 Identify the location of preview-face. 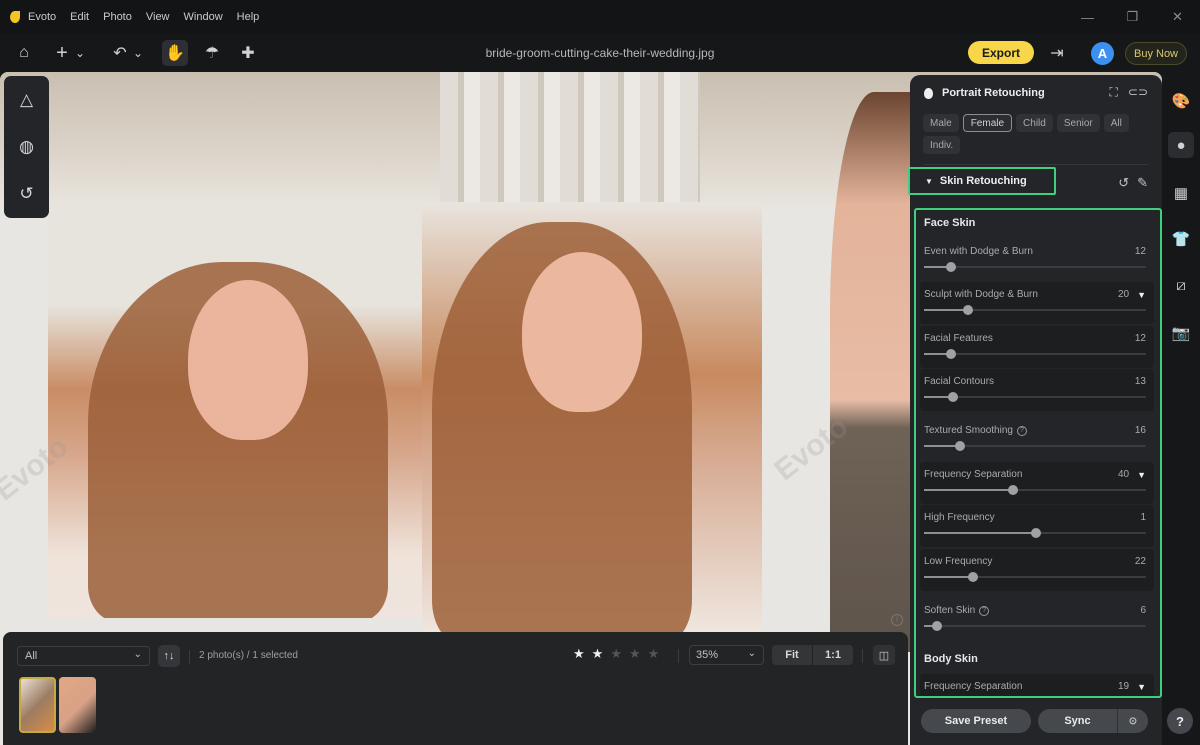
(248, 360).